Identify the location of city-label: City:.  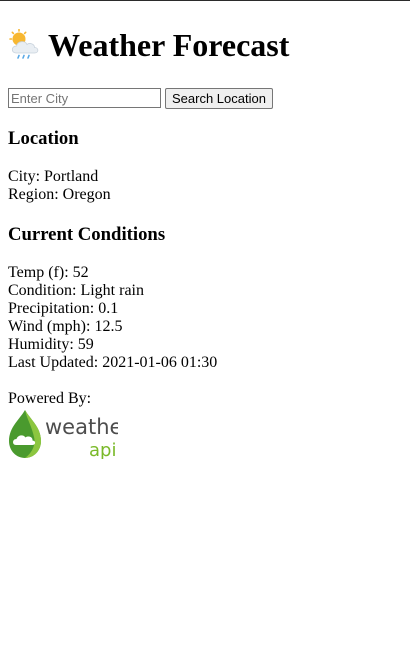
(24, 176).